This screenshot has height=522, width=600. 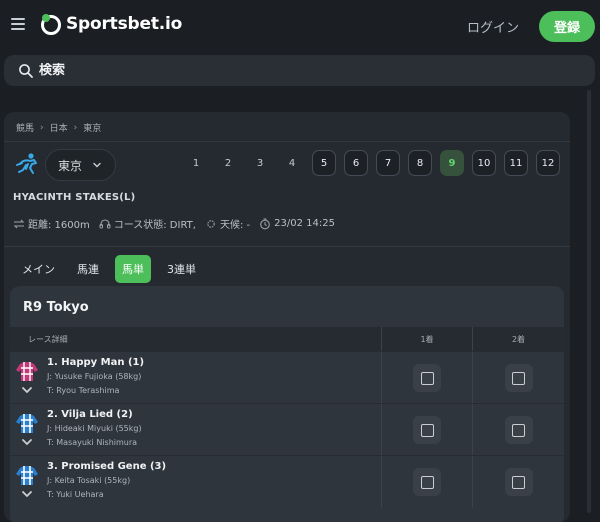 I want to click on race-number-5: 5, so click(x=324, y=163).